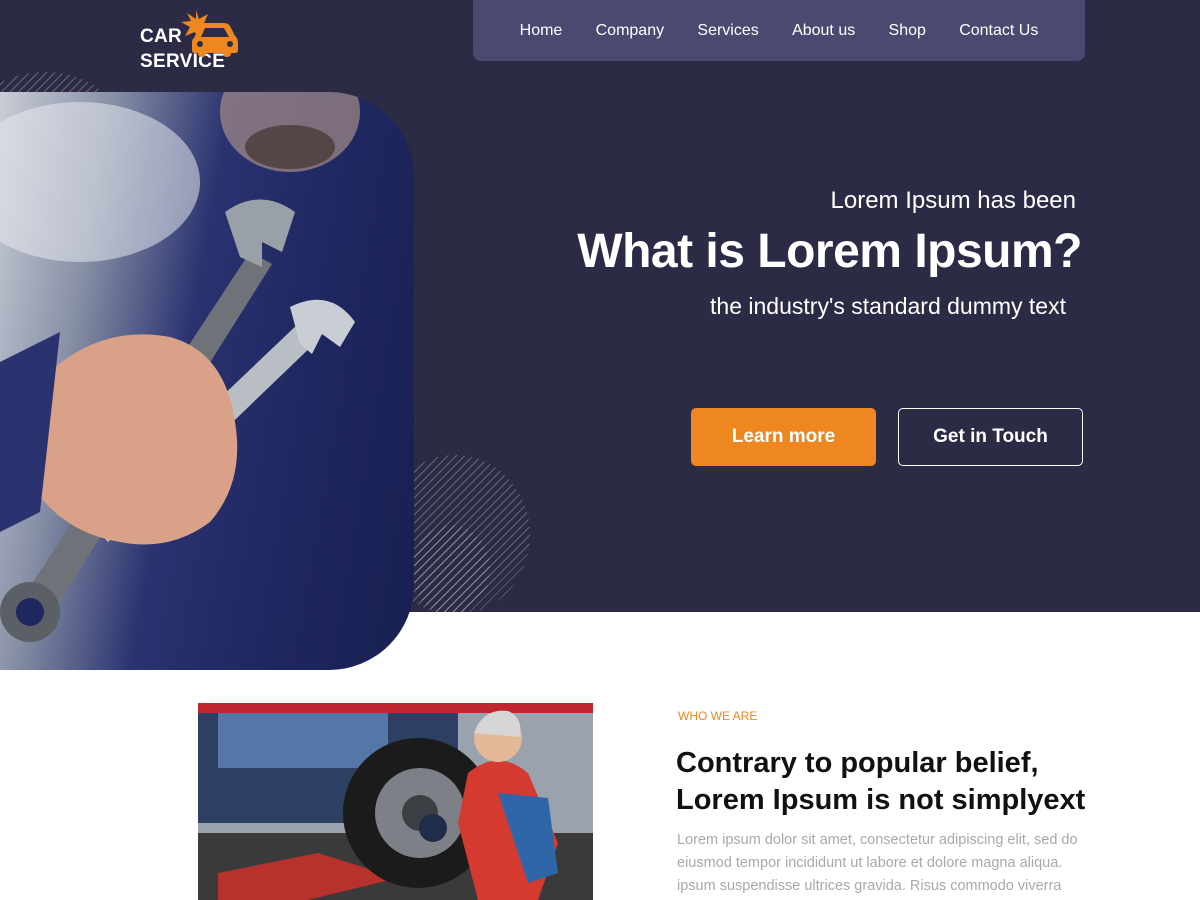 Image resolution: width=1200 pixels, height=900 pixels. Describe the element at coordinates (727, 31) in the screenshot. I see `nav-item-services: Services` at that location.